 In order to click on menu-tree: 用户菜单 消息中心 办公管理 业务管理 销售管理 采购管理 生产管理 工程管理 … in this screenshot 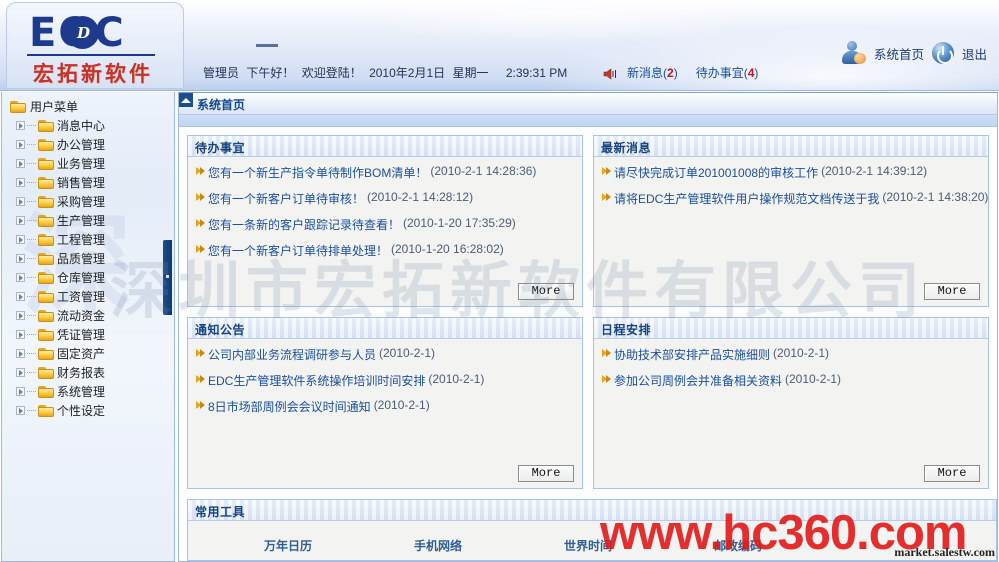, I will do `click(88, 256)`.